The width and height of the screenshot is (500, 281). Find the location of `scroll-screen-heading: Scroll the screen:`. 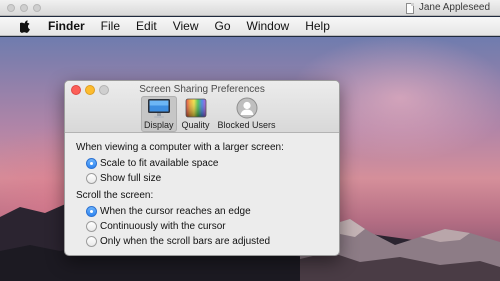

scroll-screen-heading: Scroll the screen: is located at coordinates (115, 195).